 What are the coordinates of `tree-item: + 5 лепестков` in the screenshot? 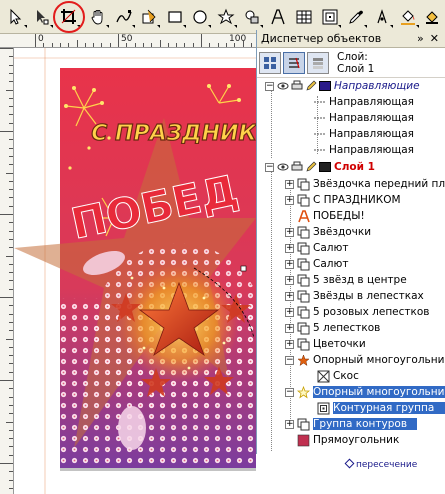 It's located at (332, 328).